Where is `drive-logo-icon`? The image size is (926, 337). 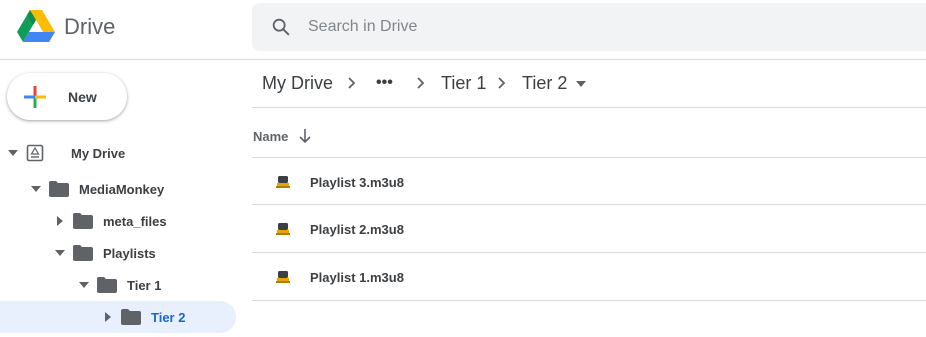
drive-logo-icon is located at coordinates (36, 27).